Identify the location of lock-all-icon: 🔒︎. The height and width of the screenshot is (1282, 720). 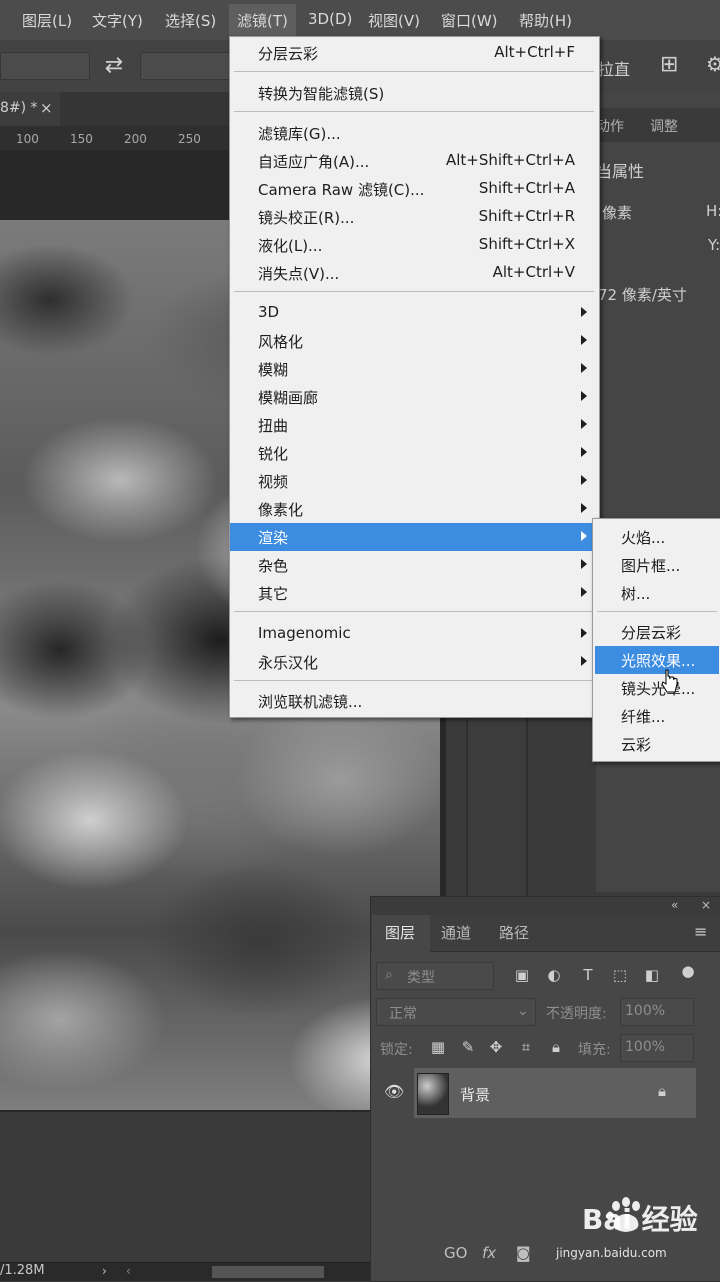
(556, 1047).